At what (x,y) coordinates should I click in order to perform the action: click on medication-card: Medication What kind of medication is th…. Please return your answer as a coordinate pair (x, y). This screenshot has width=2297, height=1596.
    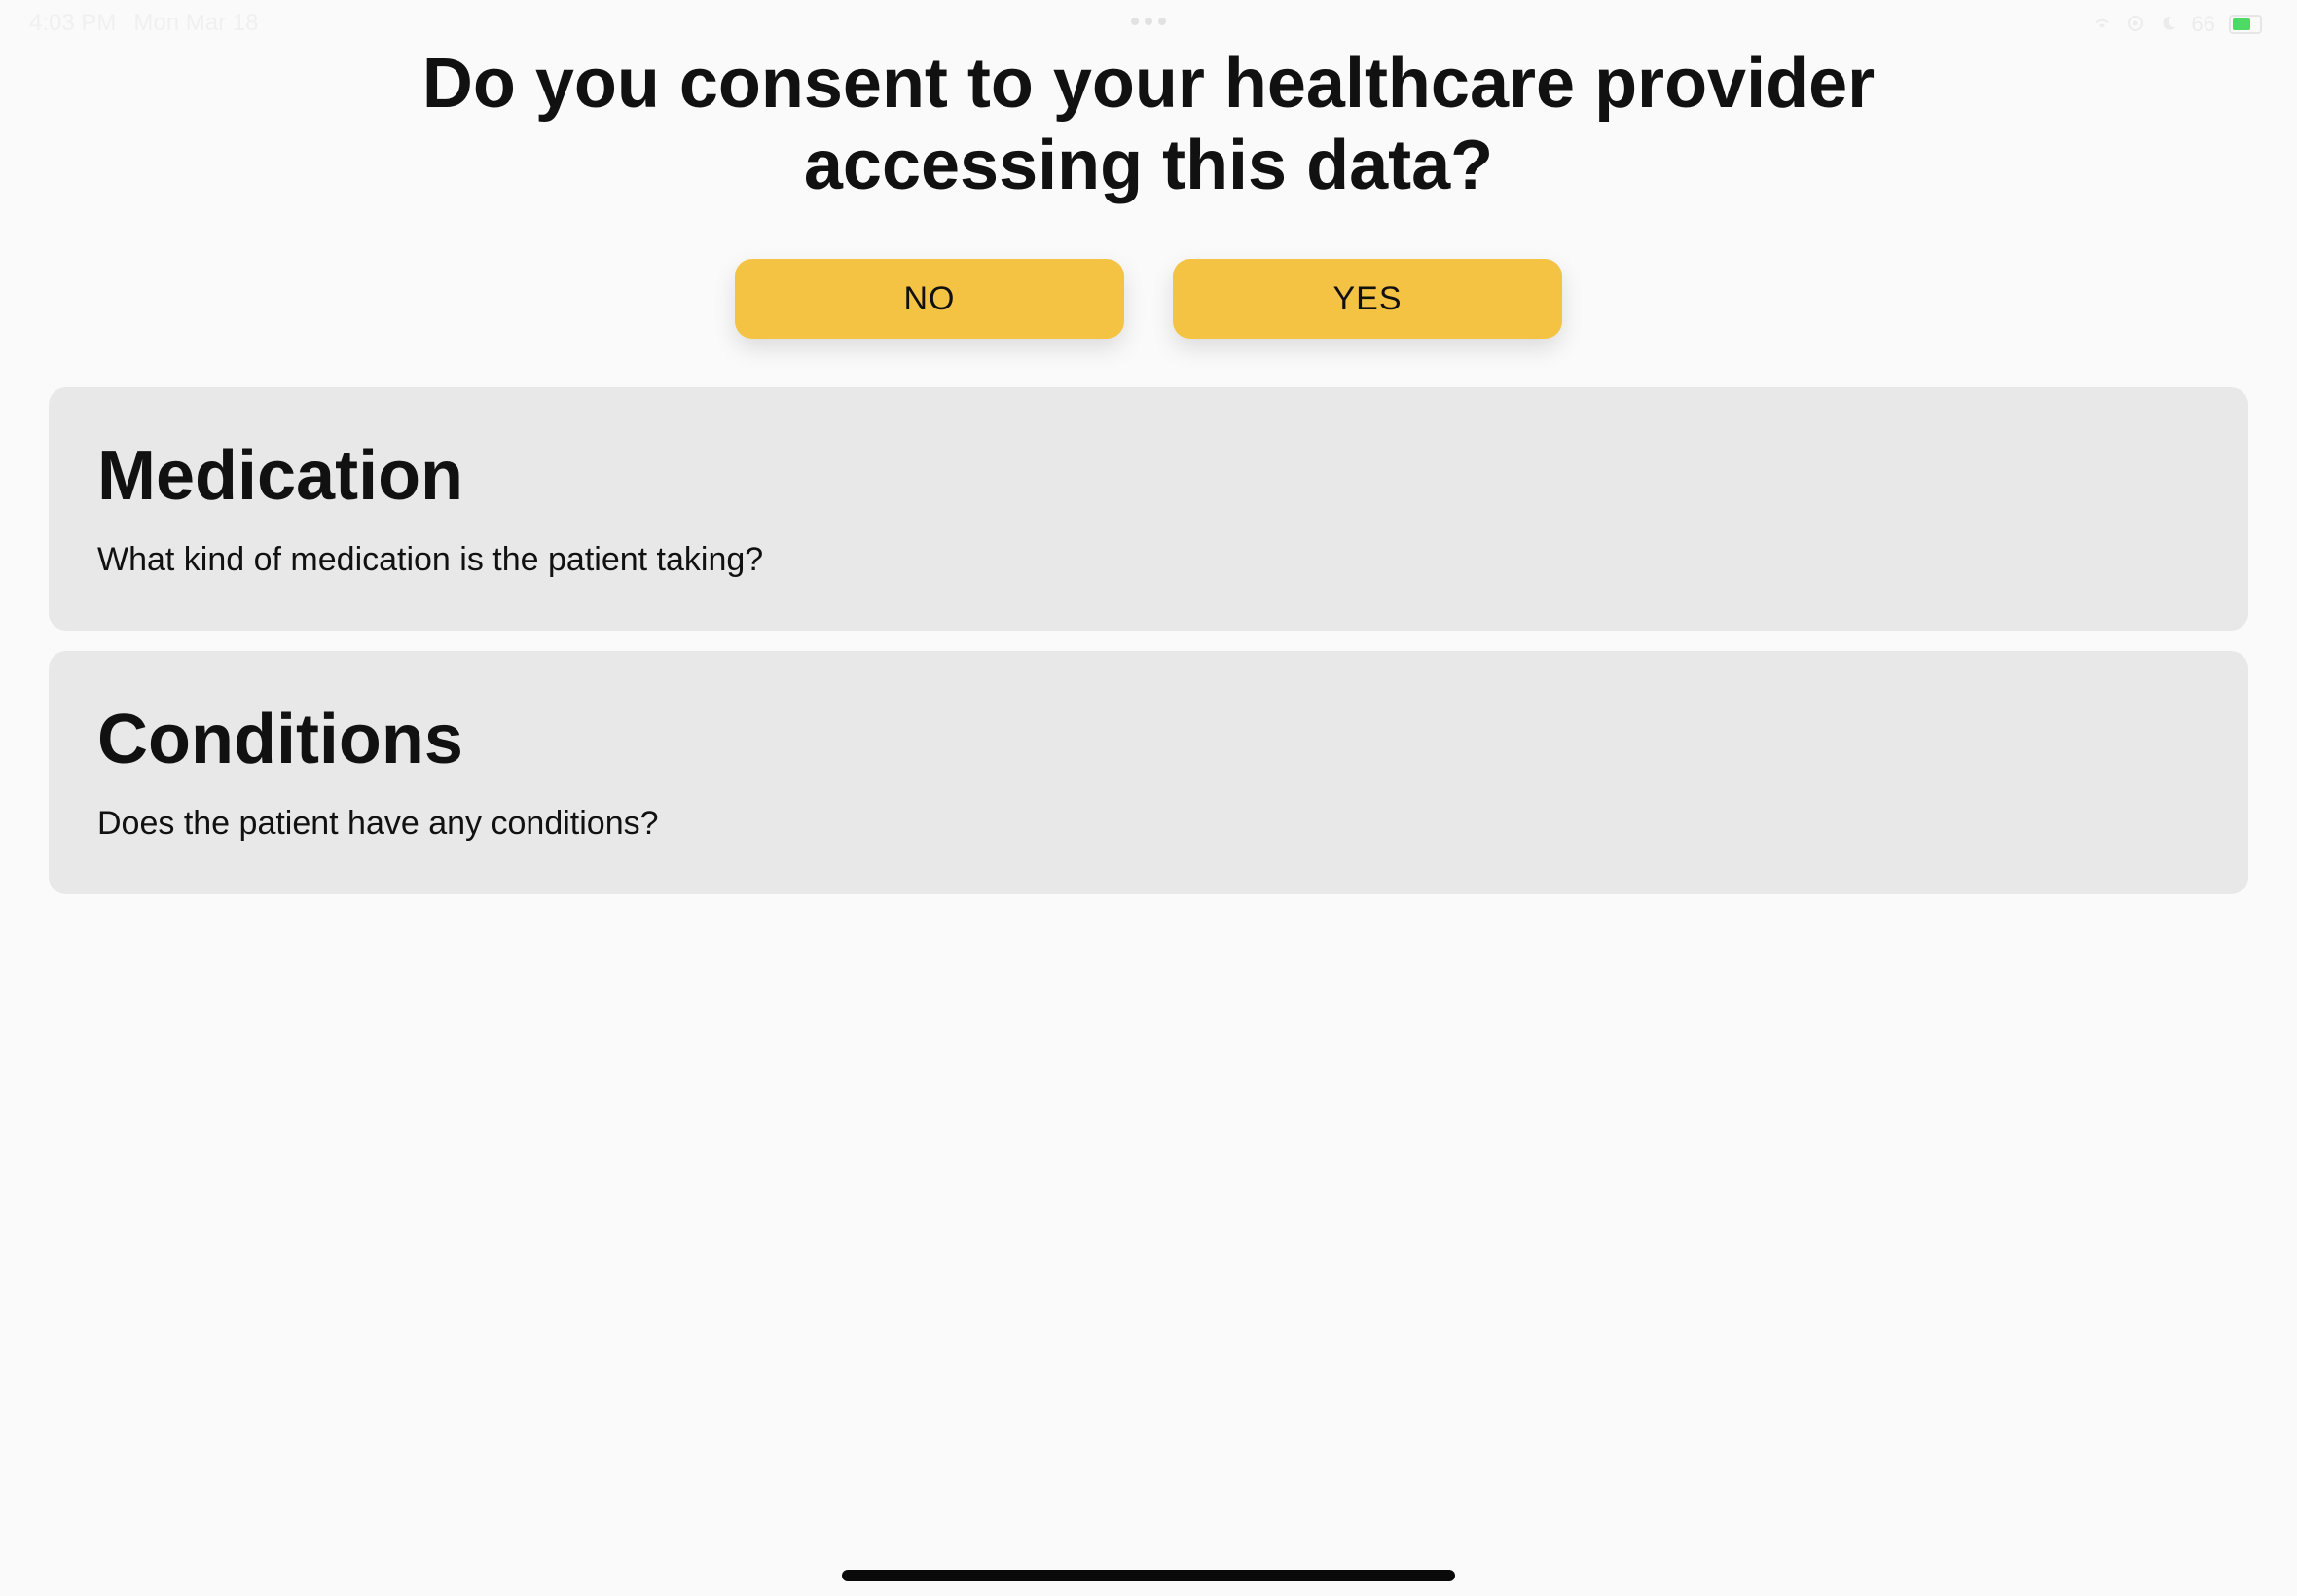
    Looking at the image, I should click on (1148, 509).